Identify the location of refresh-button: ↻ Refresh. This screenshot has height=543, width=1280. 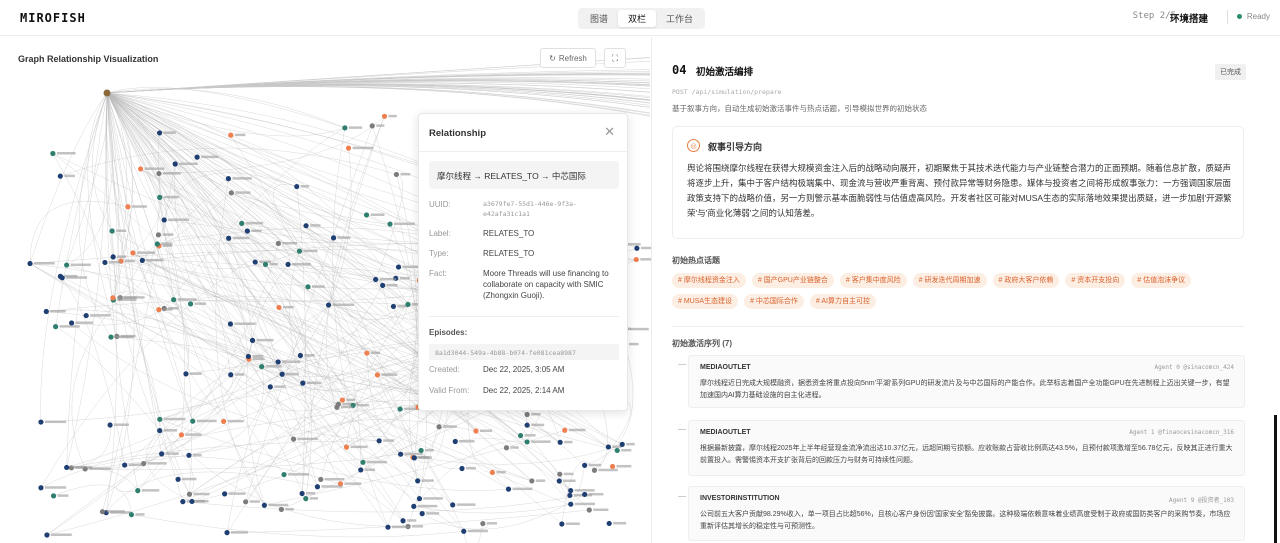
(568, 58).